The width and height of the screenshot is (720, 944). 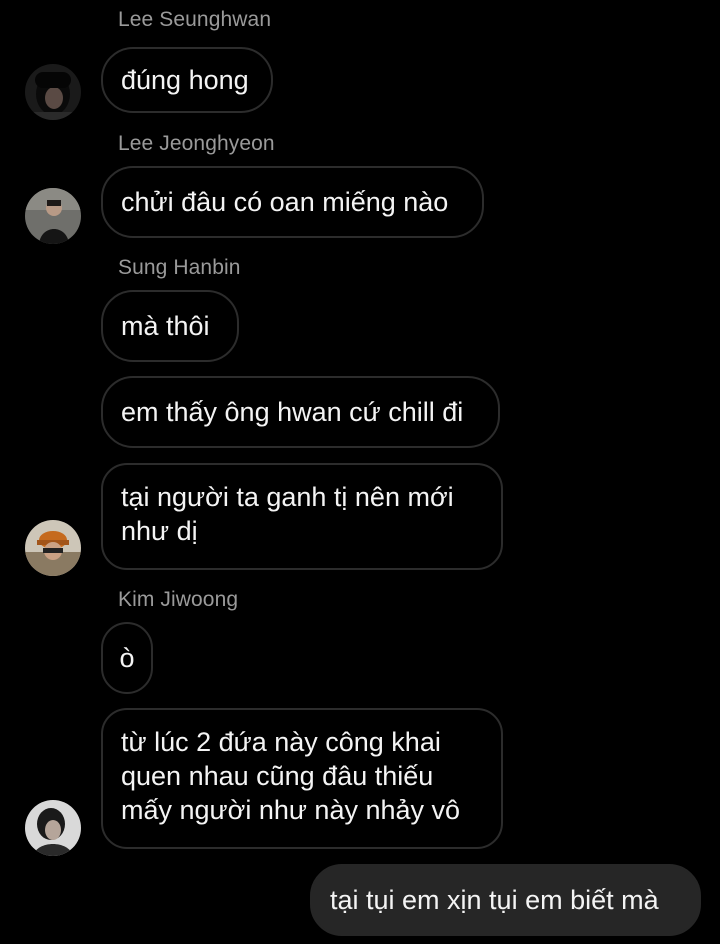 I want to click on message-text: tại tụi em xịn tụi em biết mà, so click(x=494, y=900).